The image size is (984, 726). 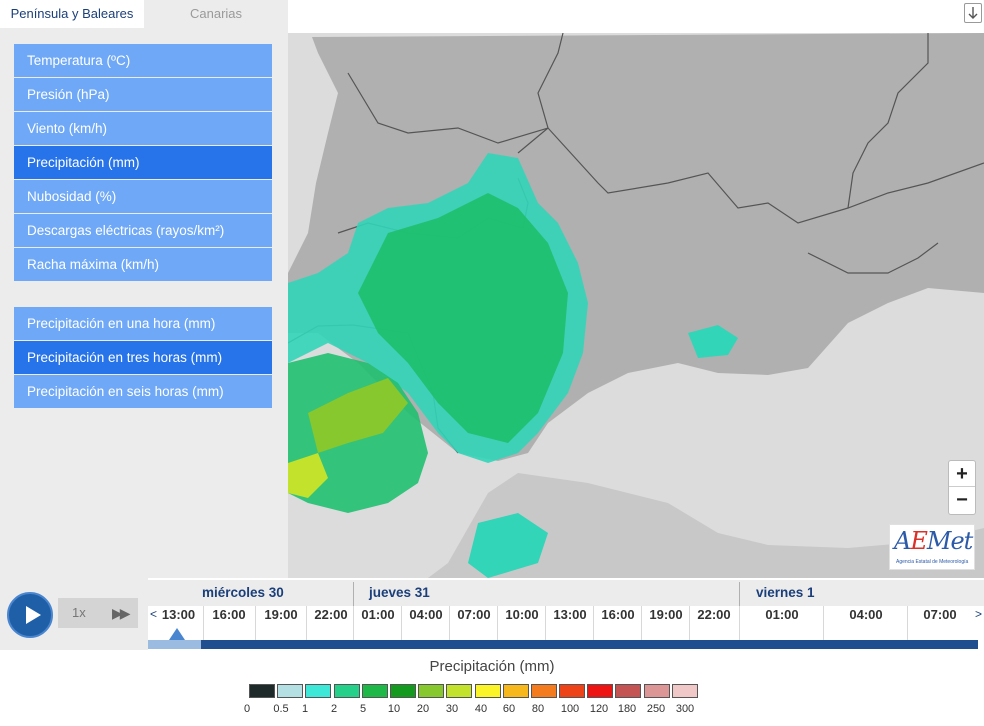 I want to click on interval-item-tres-horas: Precipitación en tres horas (mm), so click(x=143, y=357).